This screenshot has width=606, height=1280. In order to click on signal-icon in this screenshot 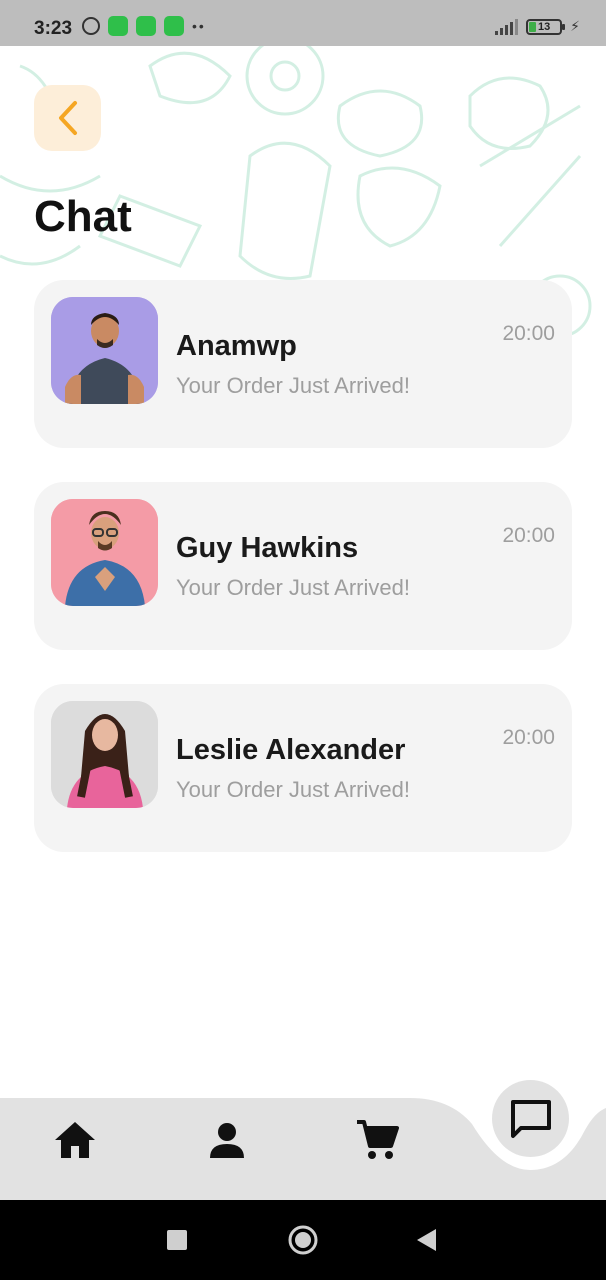, I will do `click(507, 26)`.